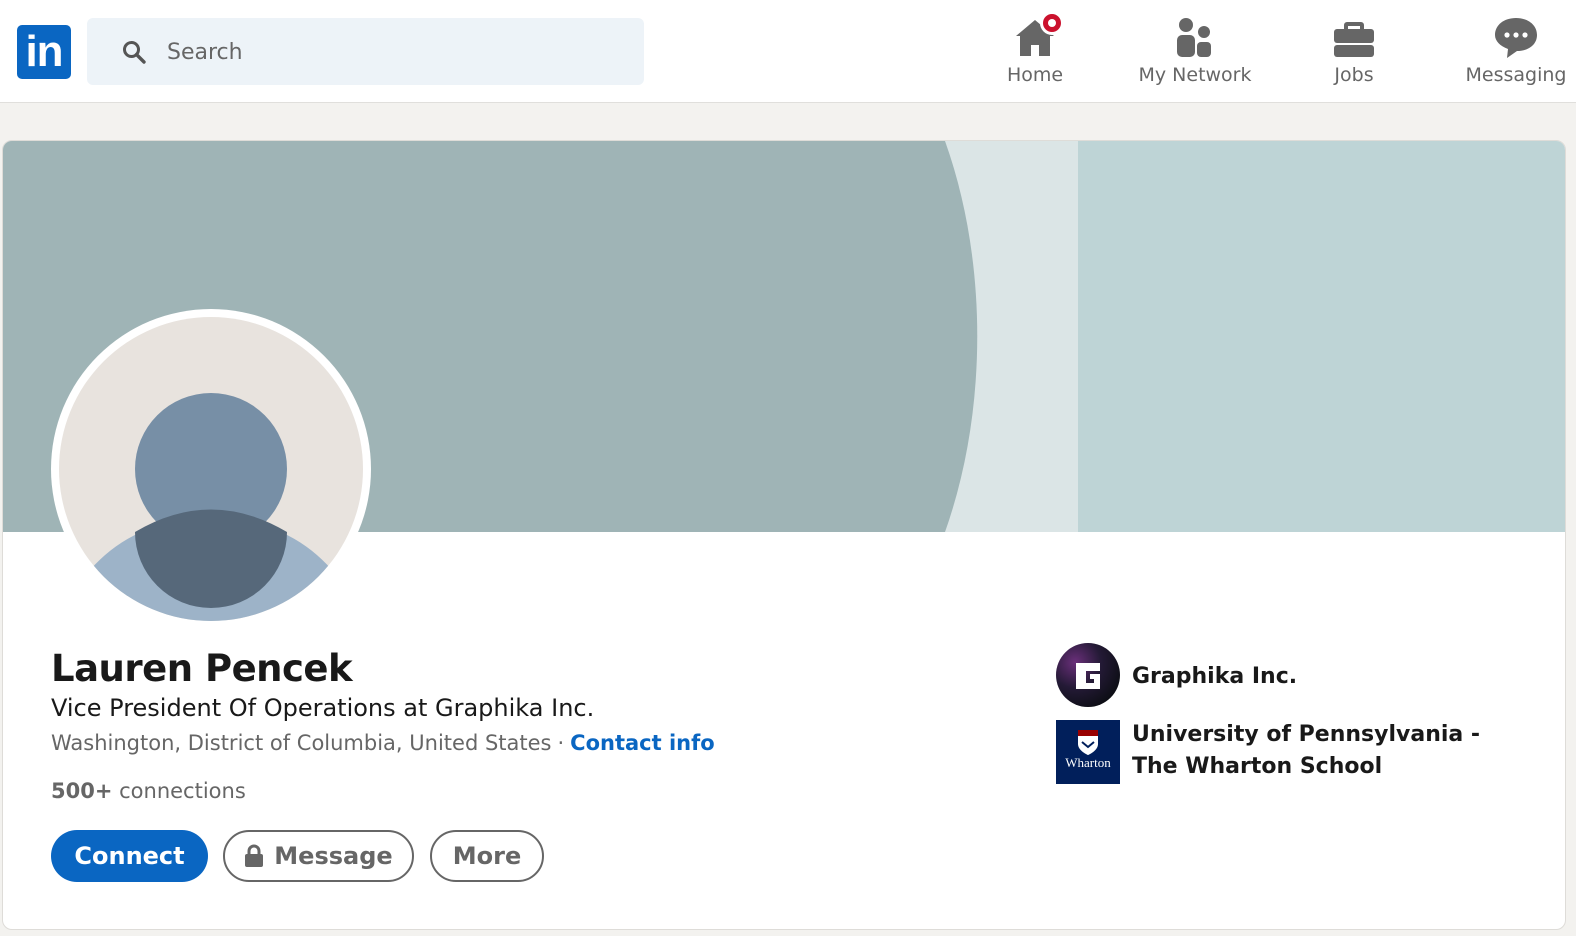 The image size is (1576, 936). What do you see at coordinates (1194, 37) in the screenshot?
I see `people-icon` at bounding box center [1194, 37].